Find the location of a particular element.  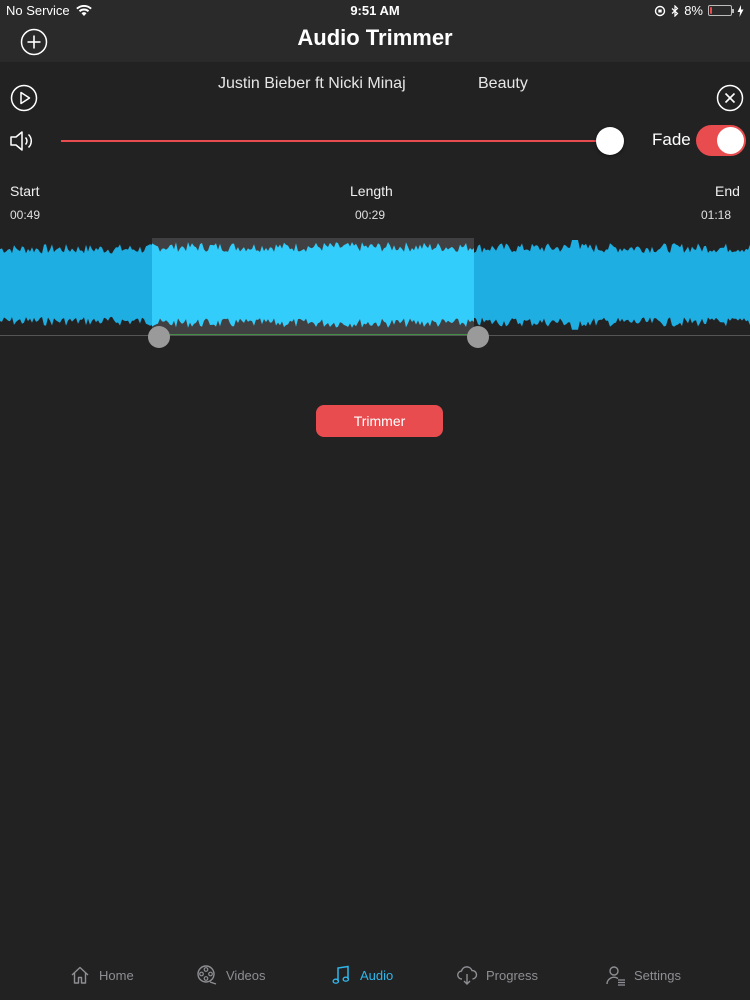

fade-toggle is located at coordinates (721, 140).